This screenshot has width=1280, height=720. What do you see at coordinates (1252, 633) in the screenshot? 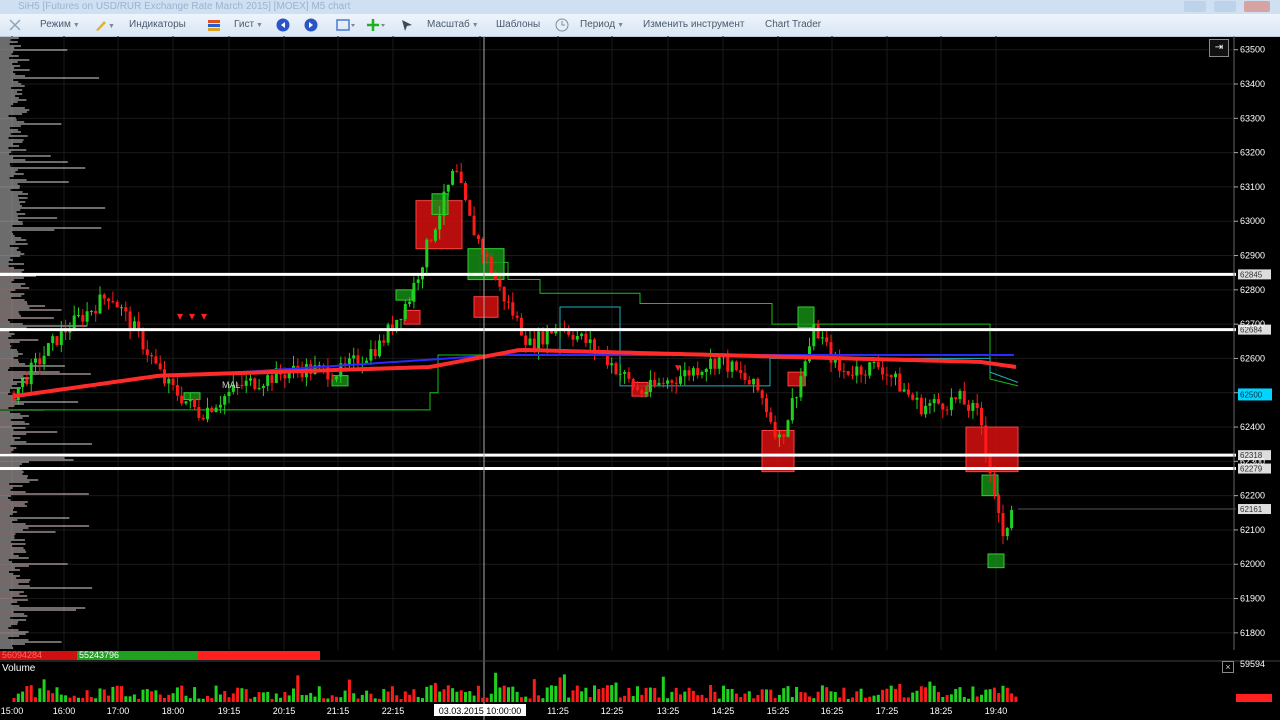
I see `price-tick-label: 61800` at bounding box center [1252, 633].